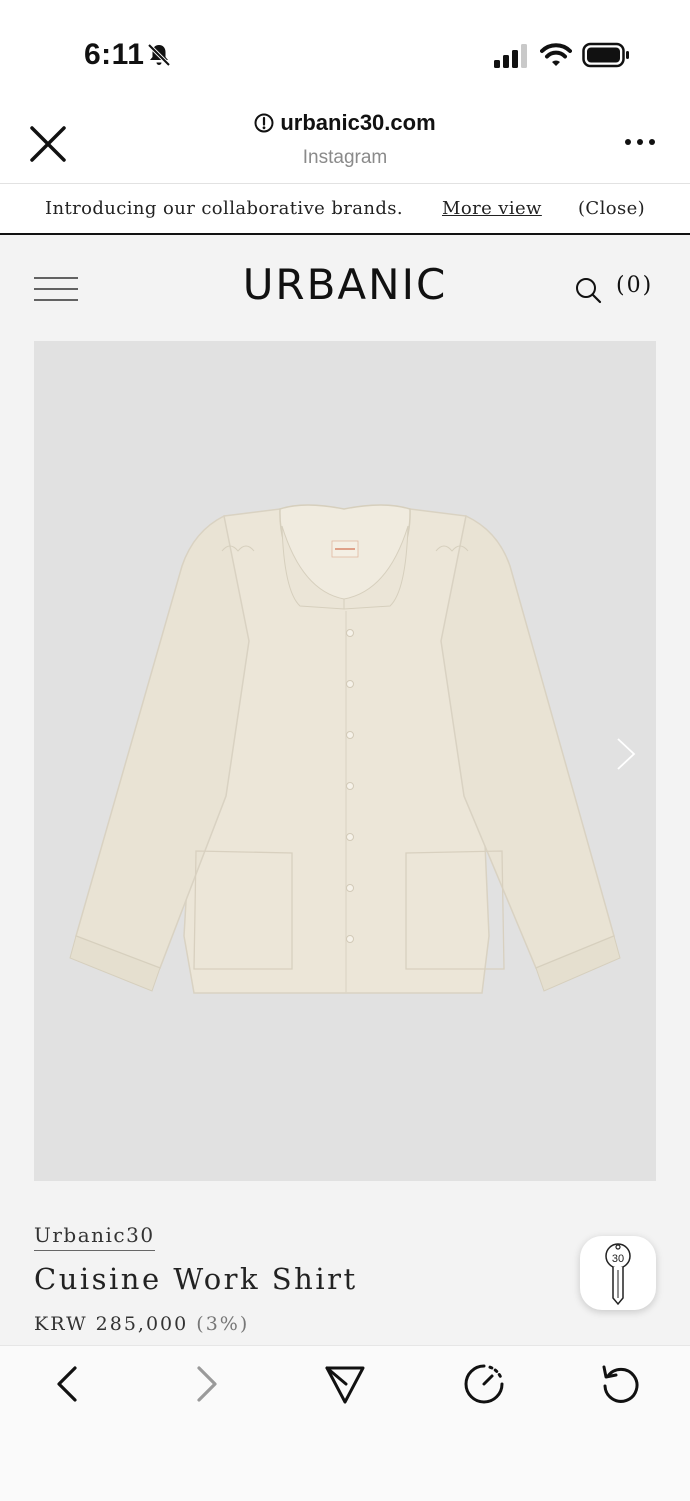 This screenshot has width=690, height=1501. I want to click on url-source: Instagram, so click(345, 157).